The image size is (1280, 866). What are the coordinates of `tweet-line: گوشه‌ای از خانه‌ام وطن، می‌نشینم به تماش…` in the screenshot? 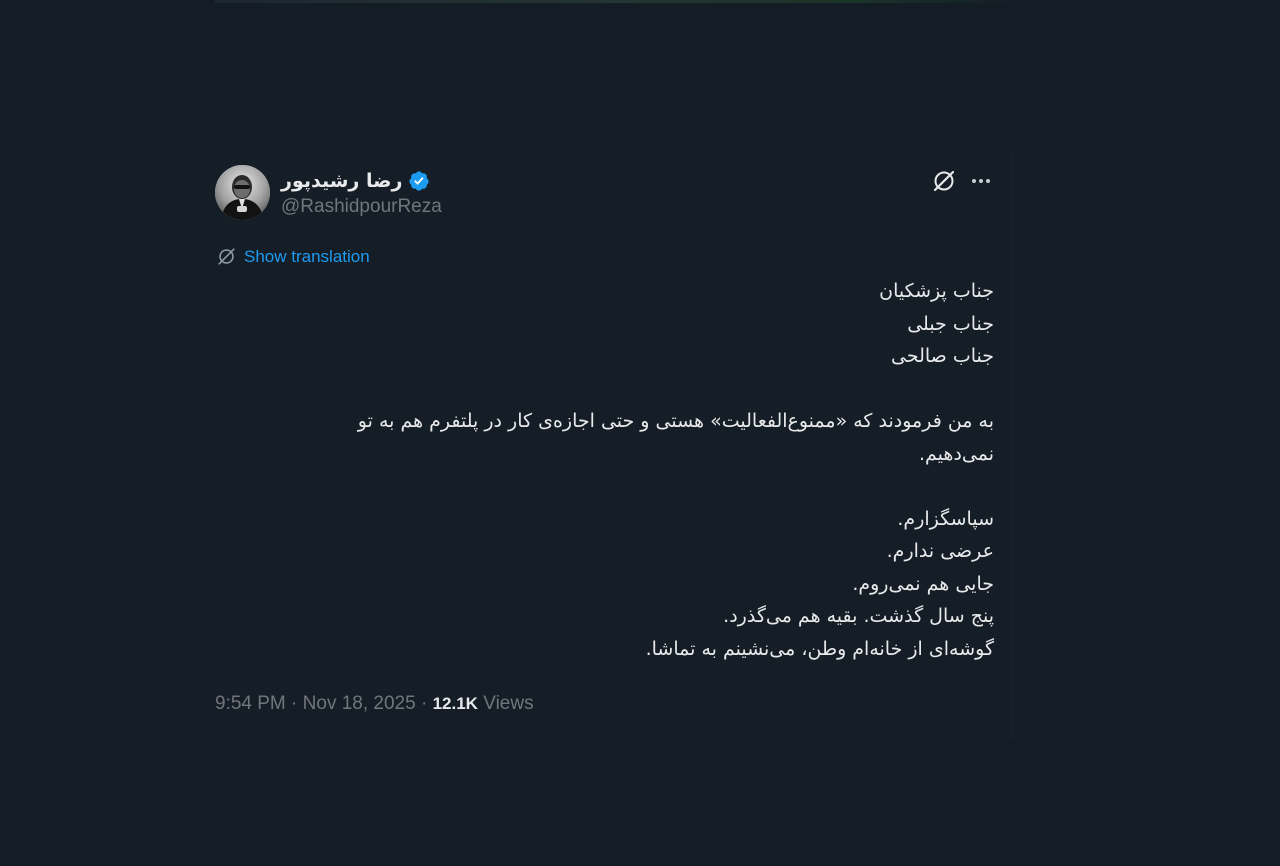 It's located at (819, 648).